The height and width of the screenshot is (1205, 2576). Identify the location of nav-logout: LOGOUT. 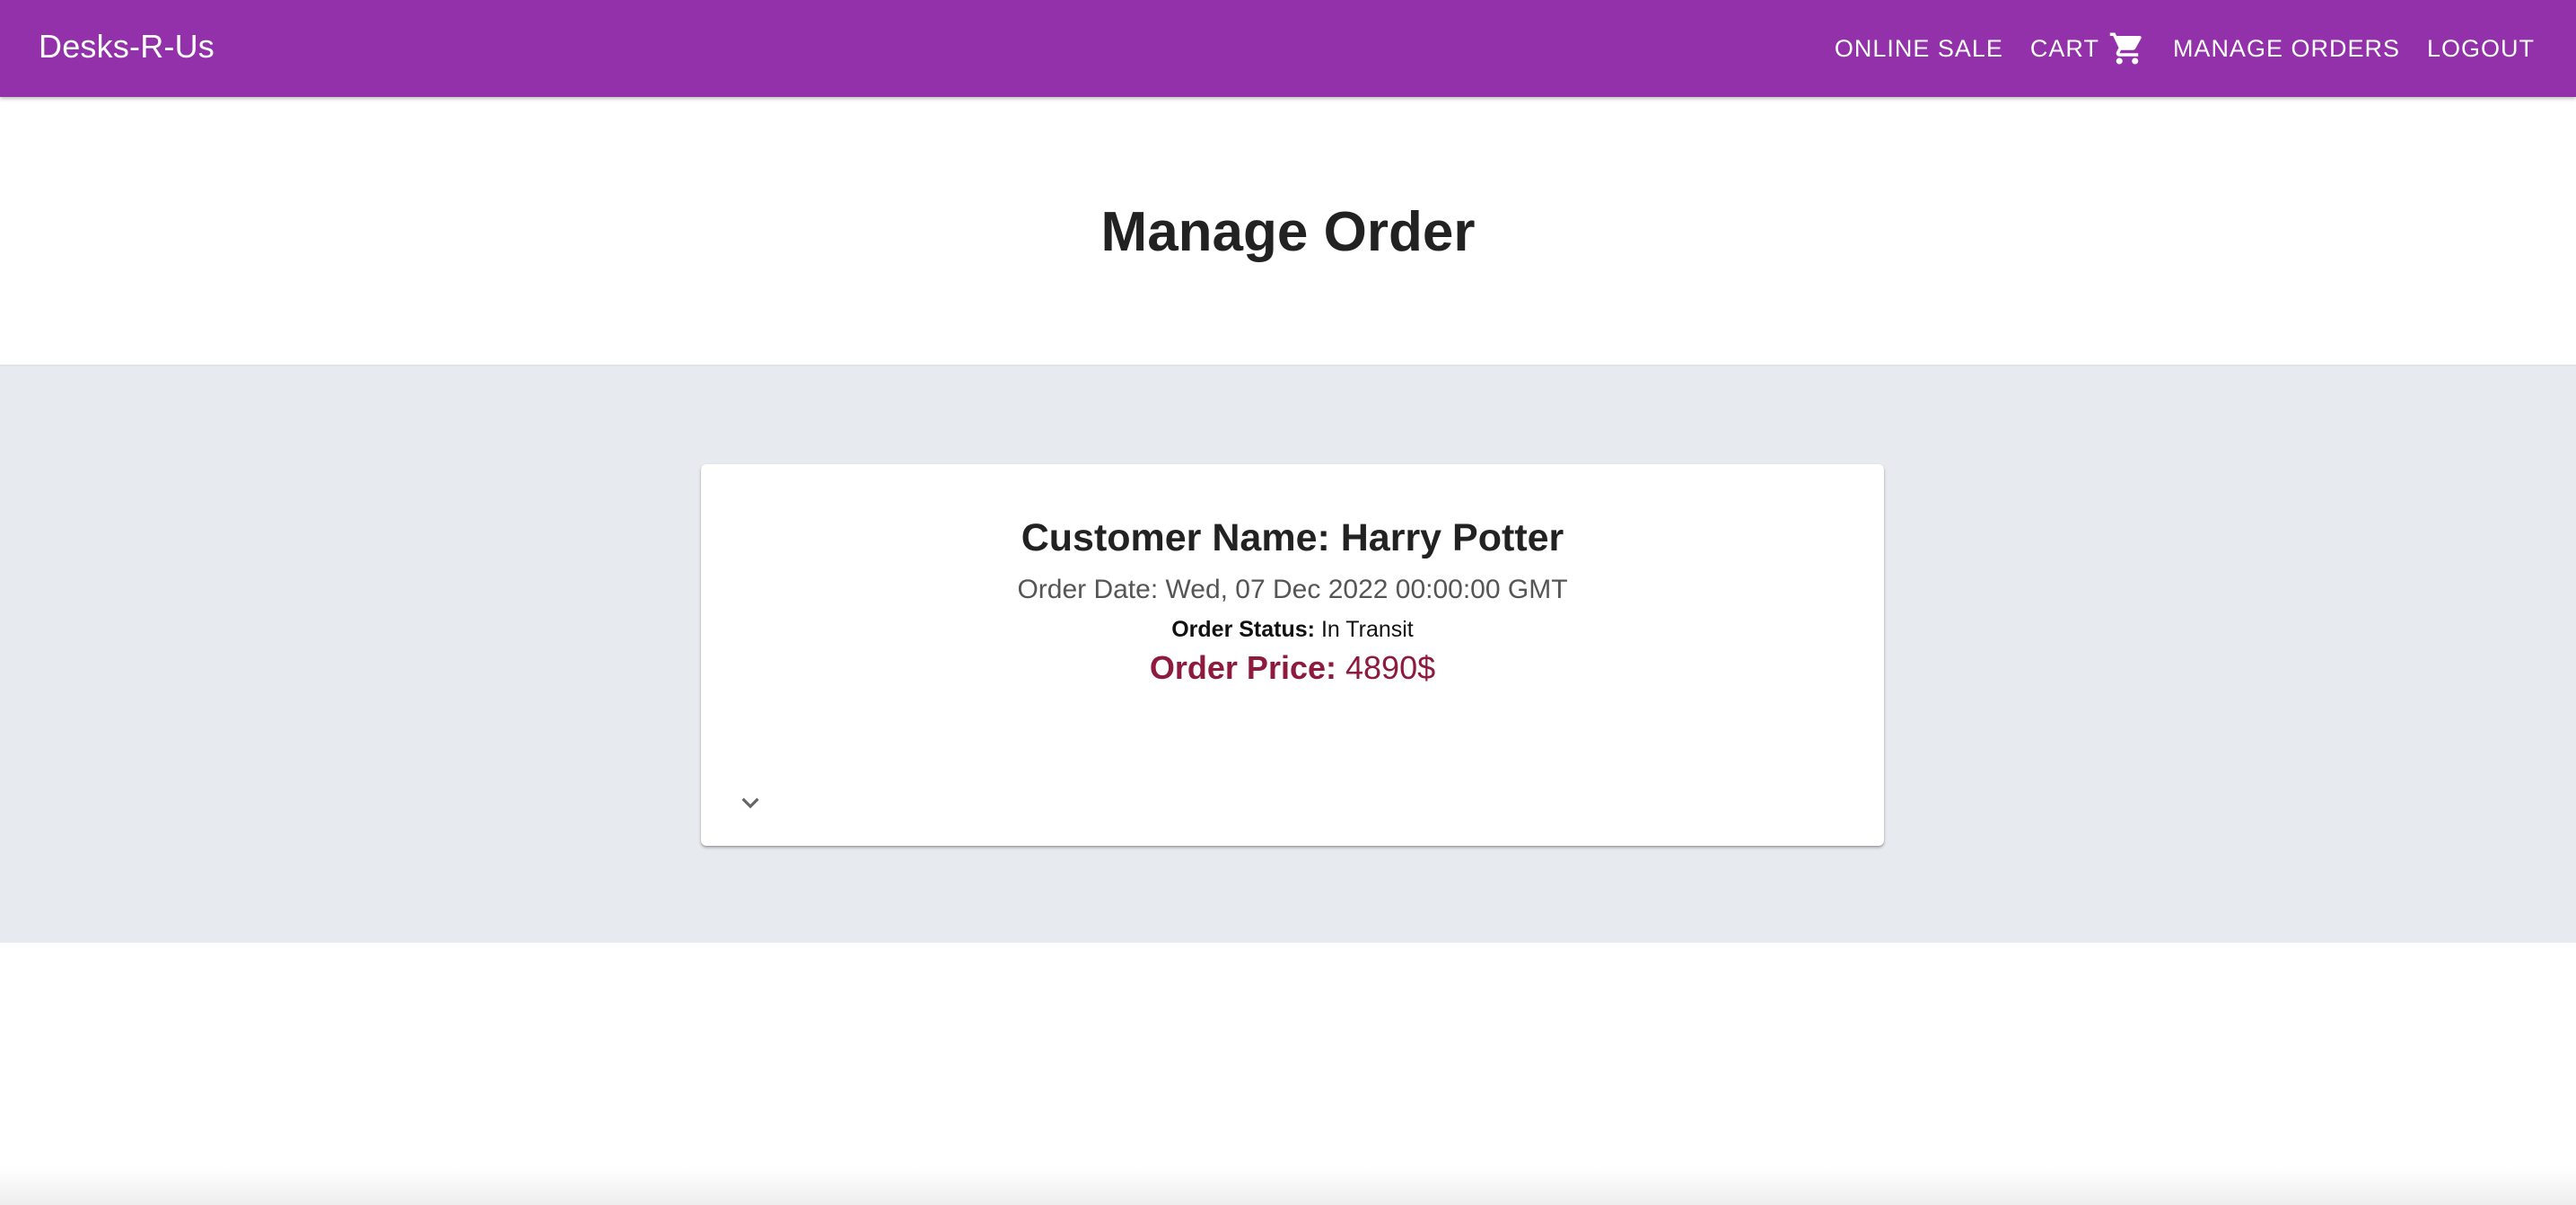
(2481, 49).